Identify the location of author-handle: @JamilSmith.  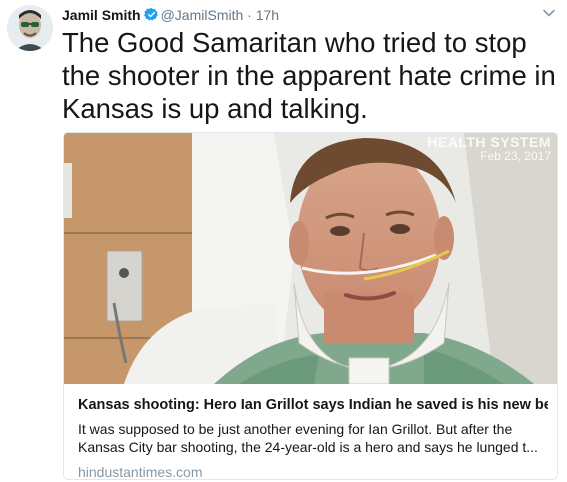
(202, 15).